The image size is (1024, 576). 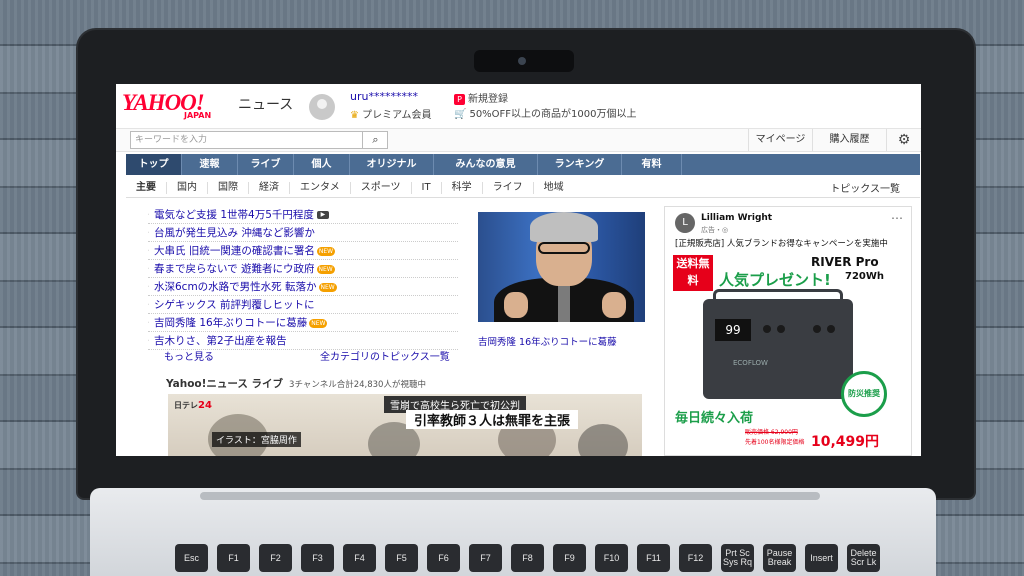 What do you see at coordinates (427, 187) in the screenshot?
I see `tab-it: IT` at bounding box center [427, 187].